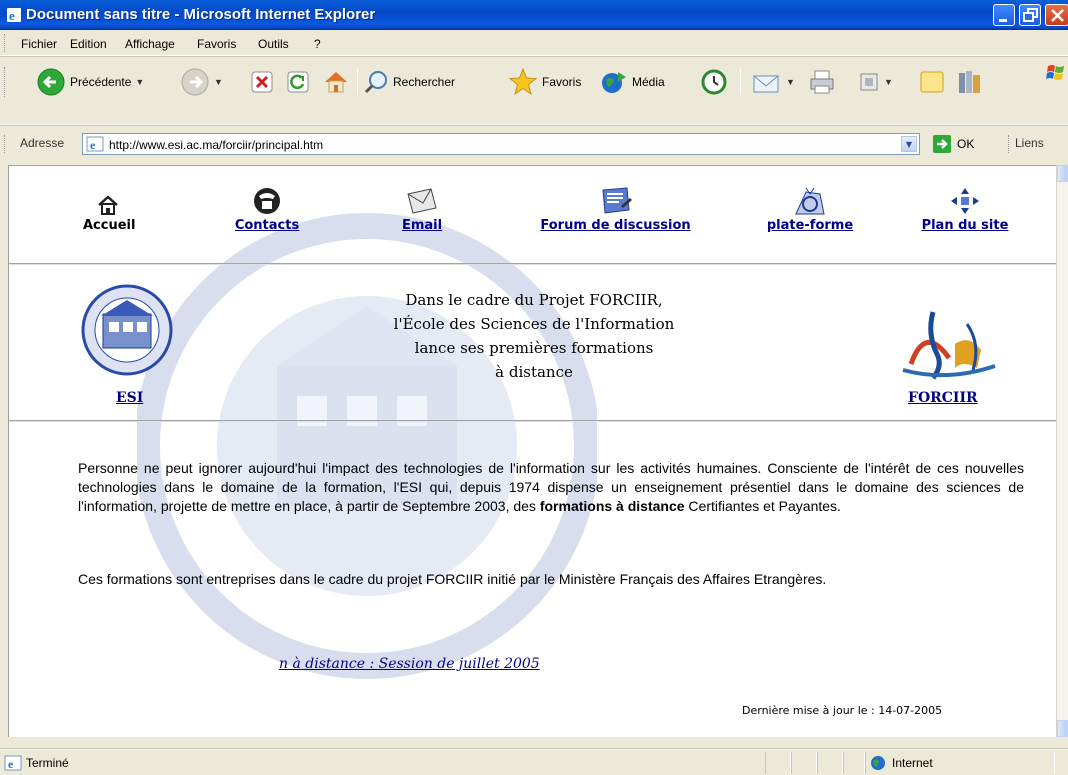 The width and height of the screenshot is (1068, 775). I want to click on nav-accueil: Accueil, so click(109, 213).